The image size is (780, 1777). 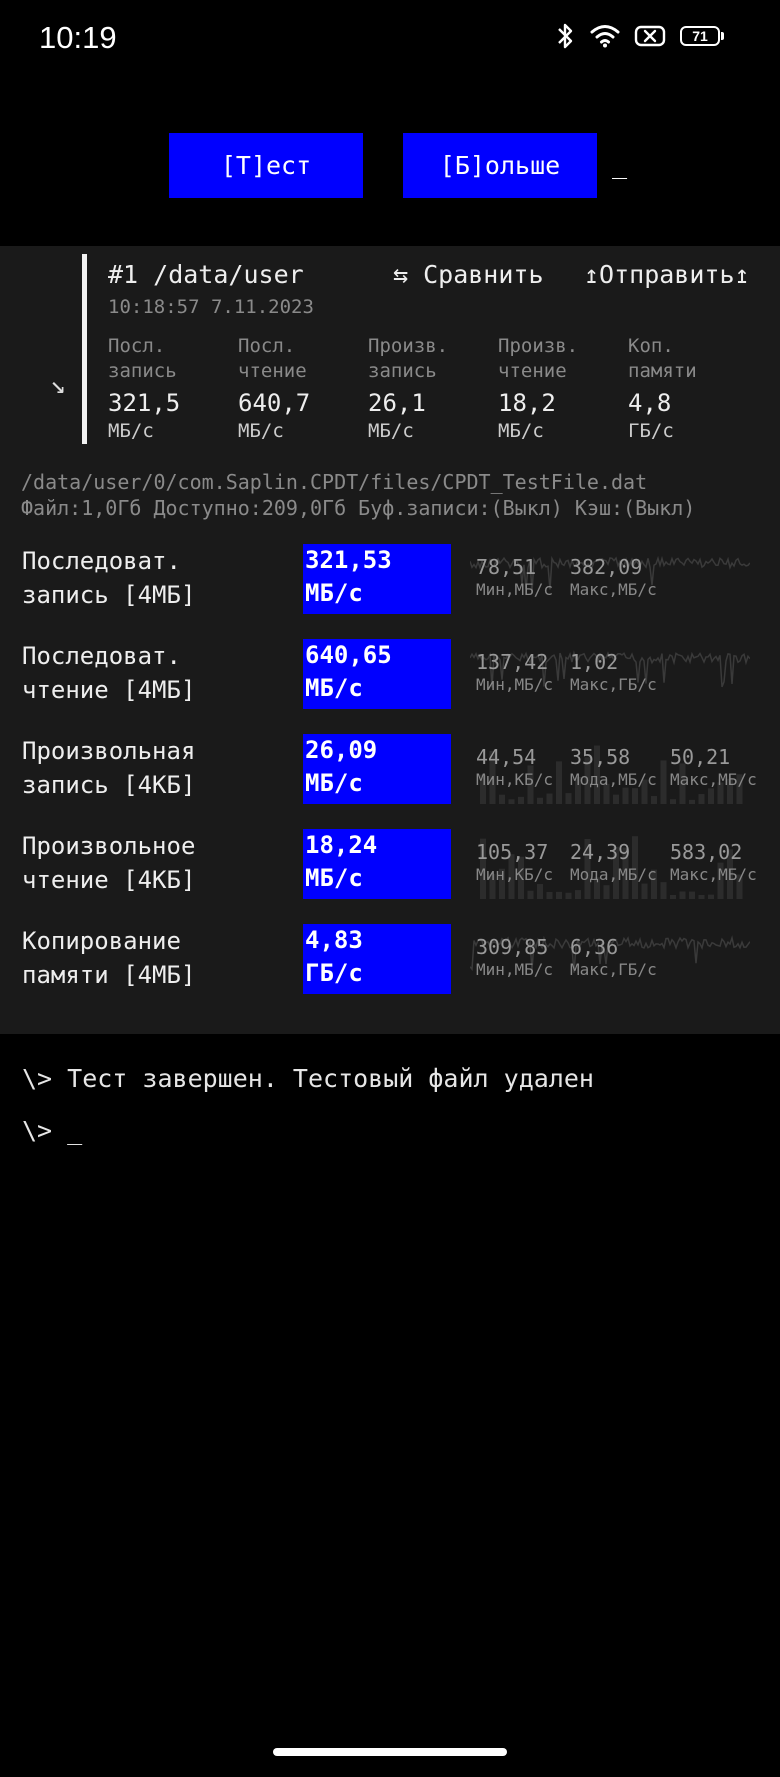 I want to click on test-label-line: Произвольная, so click(x=109, y=751).